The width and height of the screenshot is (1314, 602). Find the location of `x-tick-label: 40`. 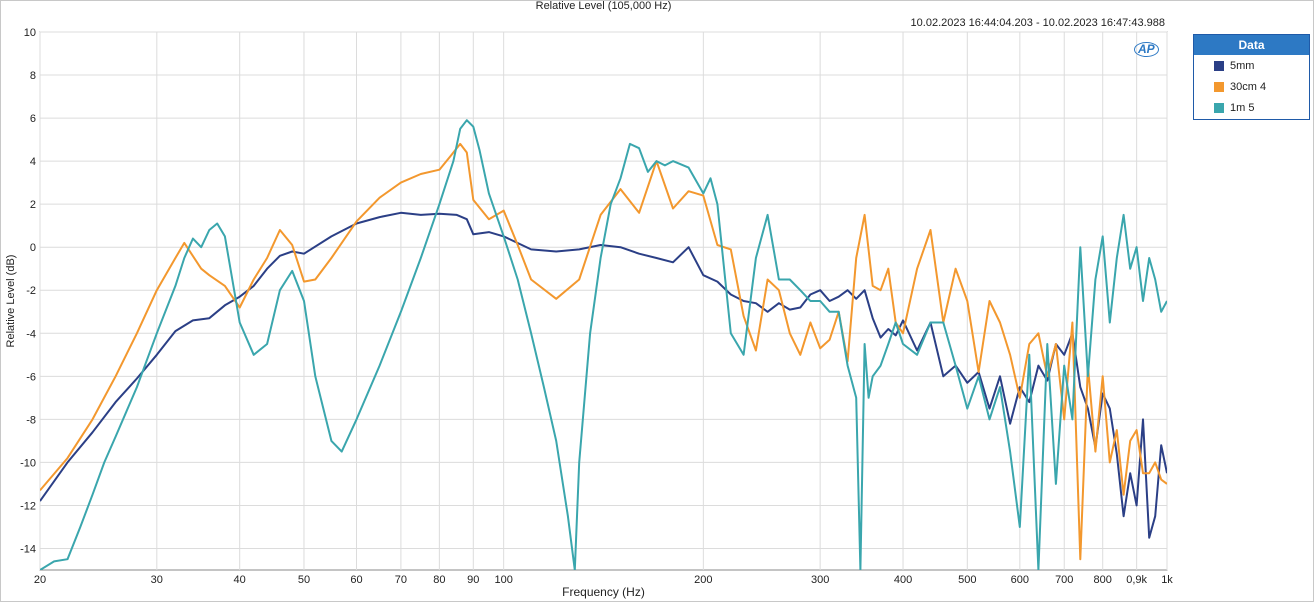

x-tick-label: 40 is located at coordinates (240, 580).